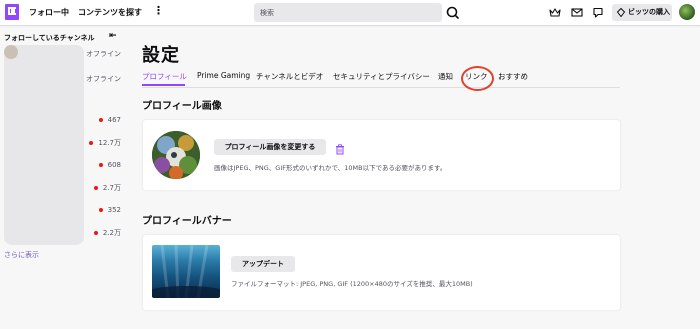  Describe the element at coordinates (111, 233) in the screenshot. I see `viewer-count: 2.2万` at that location.